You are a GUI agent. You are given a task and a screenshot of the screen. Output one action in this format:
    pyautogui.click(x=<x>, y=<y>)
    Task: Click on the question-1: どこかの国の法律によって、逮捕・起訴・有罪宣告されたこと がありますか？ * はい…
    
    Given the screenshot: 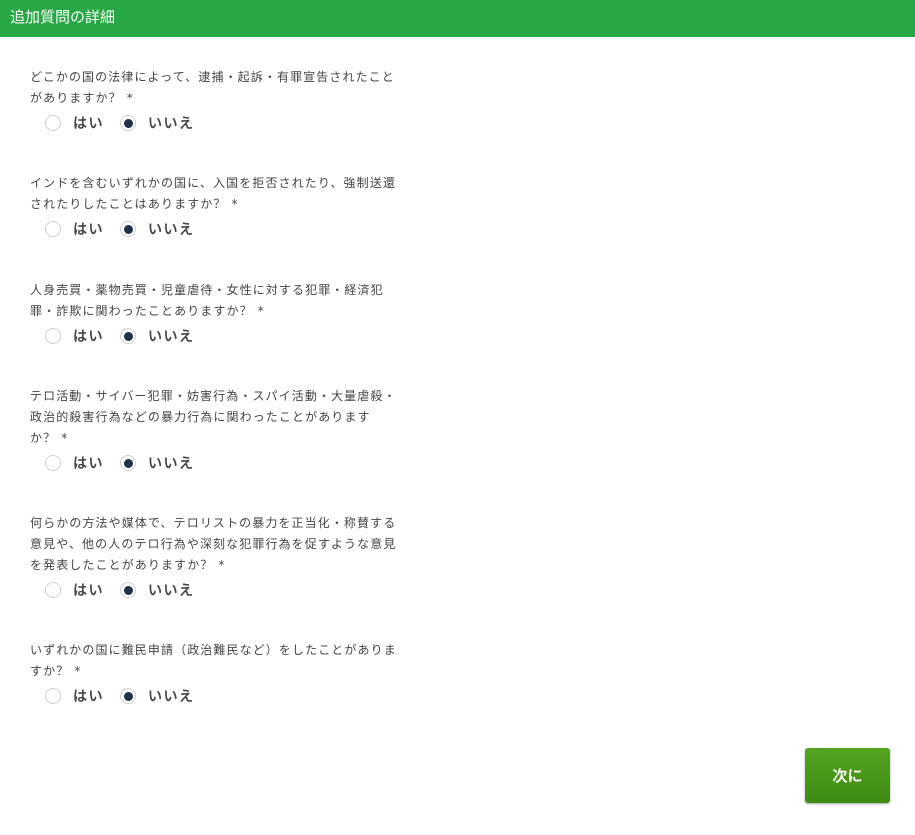 What is the action you would take?
    pyautogui.click(x=232, y=100)
    